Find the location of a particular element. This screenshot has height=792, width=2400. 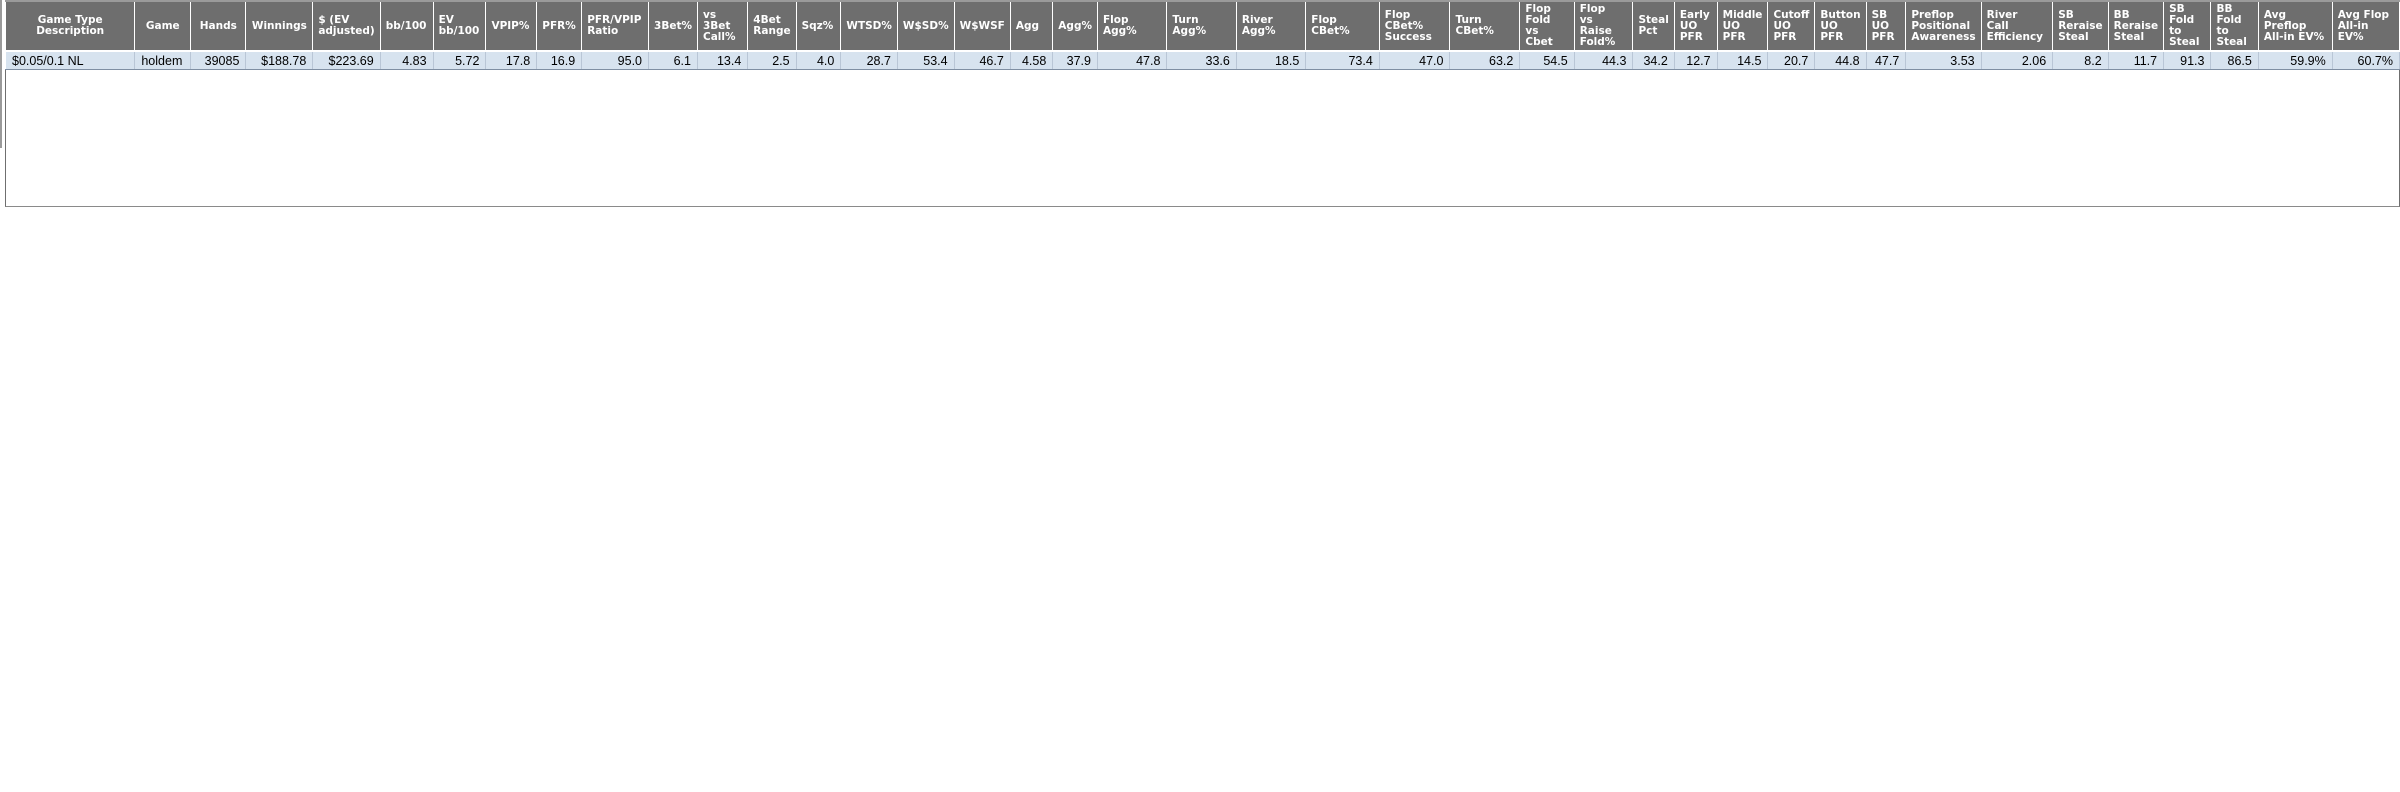

column-header-flop-cbet: Flop CBet% is located at coordinates (1342, 26).